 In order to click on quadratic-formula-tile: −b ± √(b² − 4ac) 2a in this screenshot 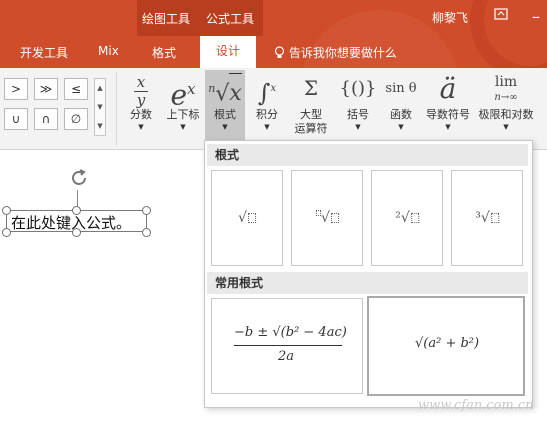, I will do `click(287, 346)`.